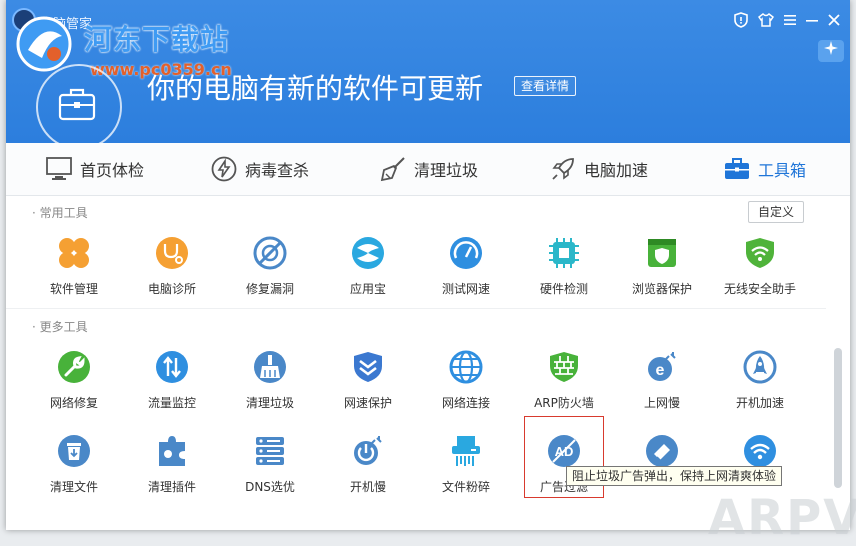 Image resolution: width=856 pixels, height=546 pixels. Describe the element at coordinates (790, 21) in the screenshot. I see `menu-icon` at that location.